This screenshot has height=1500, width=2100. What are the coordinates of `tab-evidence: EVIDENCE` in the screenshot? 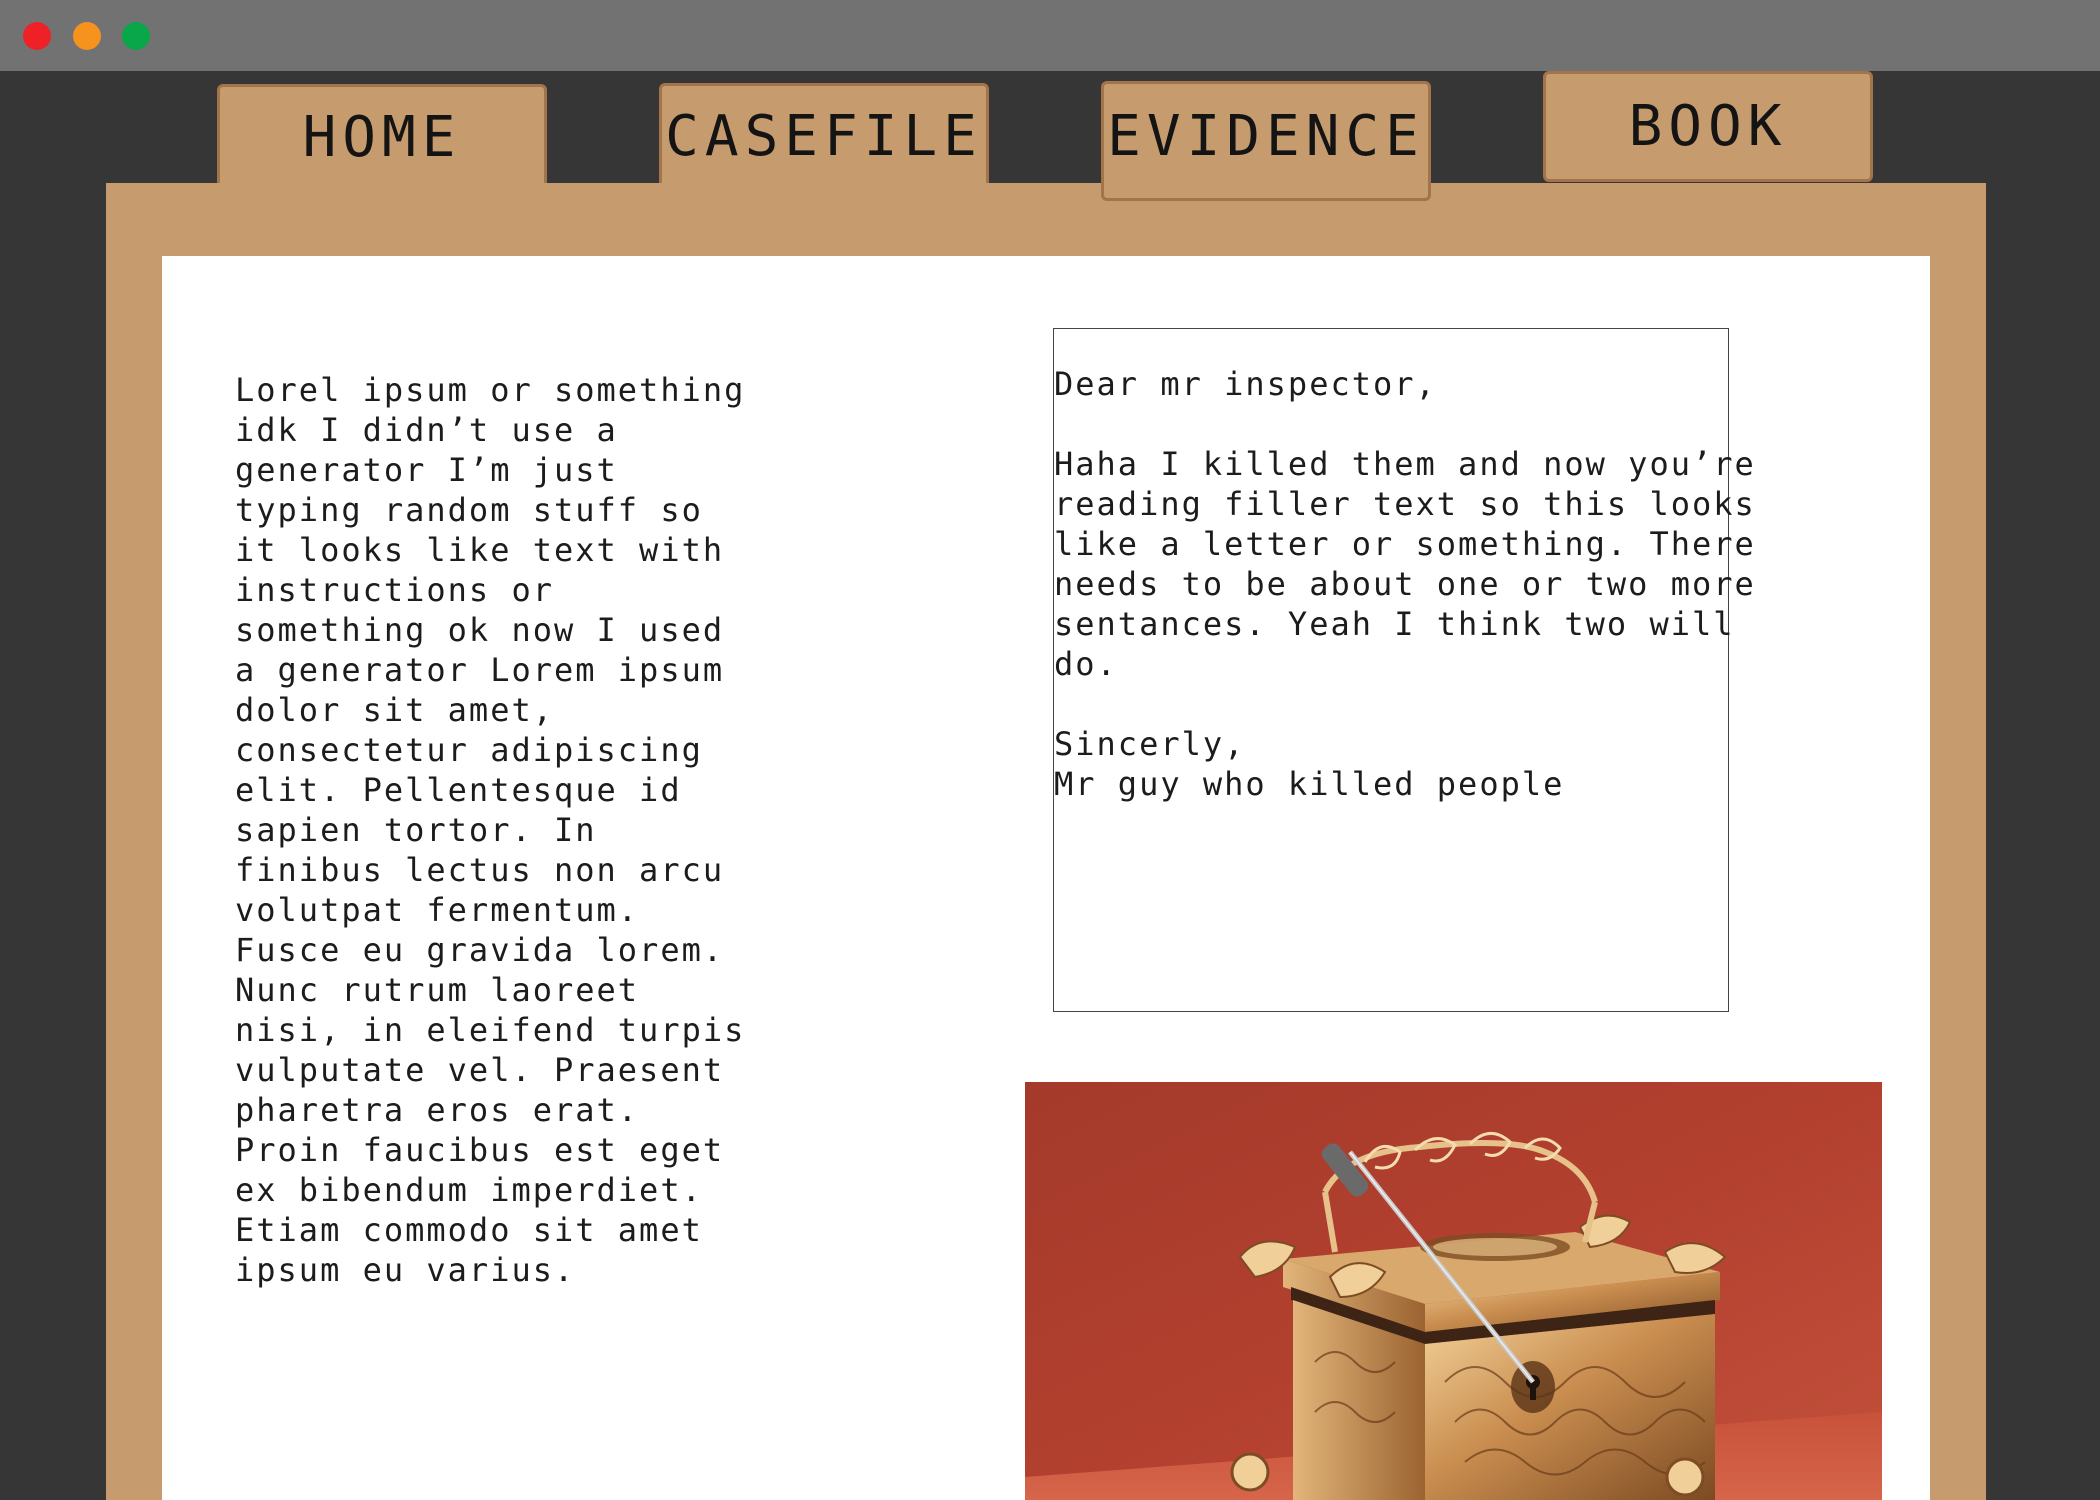 It's located at (1266, 141).